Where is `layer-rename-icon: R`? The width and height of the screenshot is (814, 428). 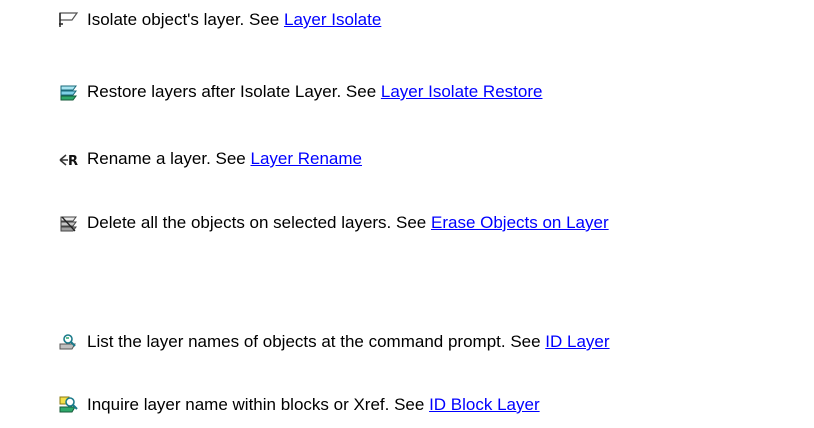
layer-rename-icon: R is located at coordinates (68, 159).